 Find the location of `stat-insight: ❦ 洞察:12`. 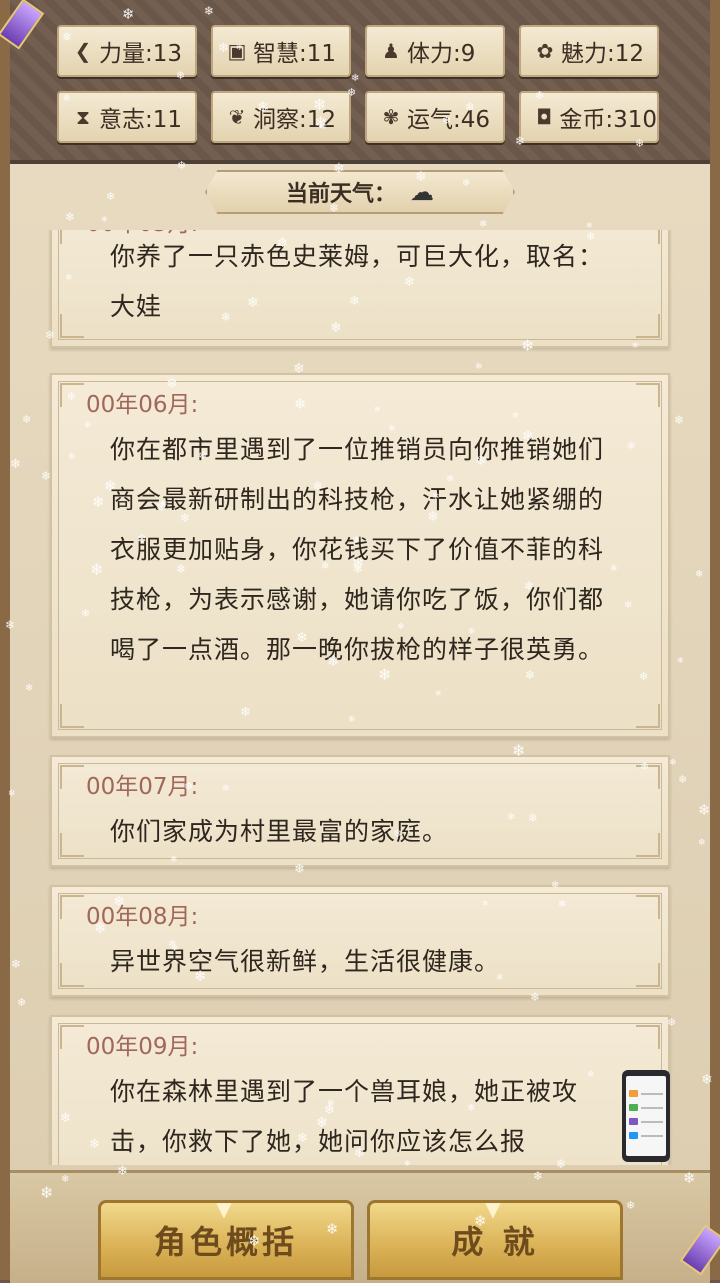

stat-insight: ❦ 洞察:12 is located at coordinates (281, 117).